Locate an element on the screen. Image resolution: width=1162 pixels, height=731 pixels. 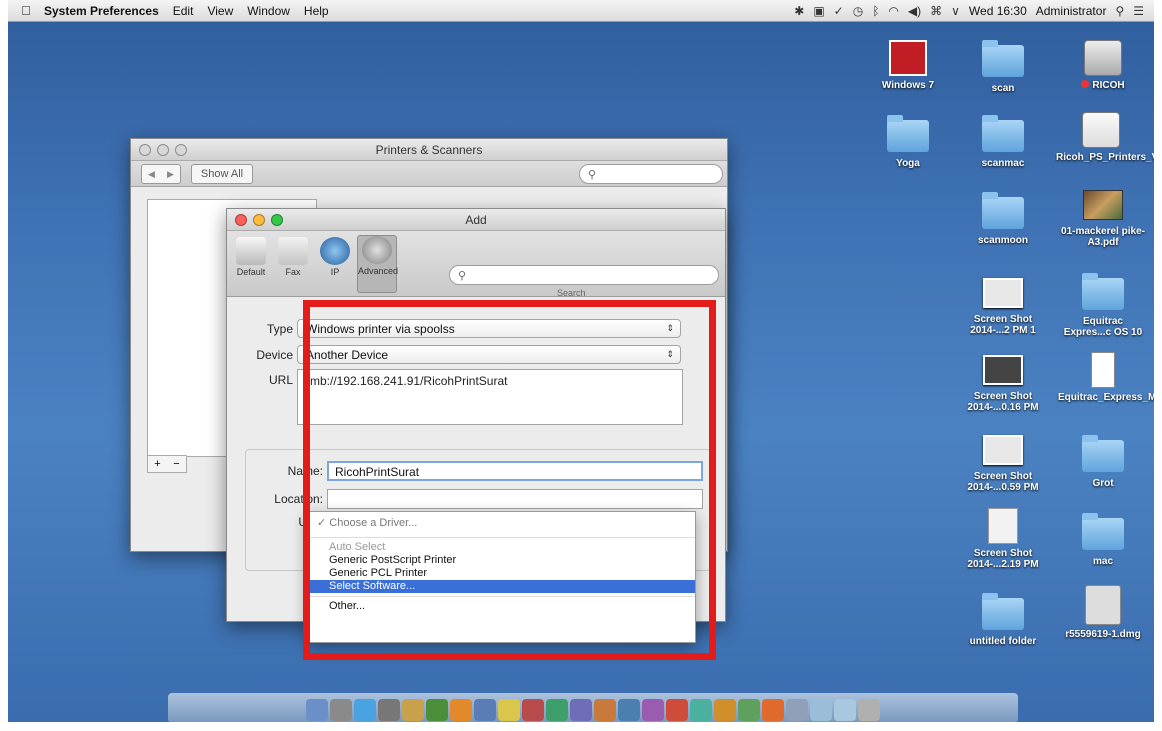
desktop-icon-mac: mac is located at coordinates (1103, 540).